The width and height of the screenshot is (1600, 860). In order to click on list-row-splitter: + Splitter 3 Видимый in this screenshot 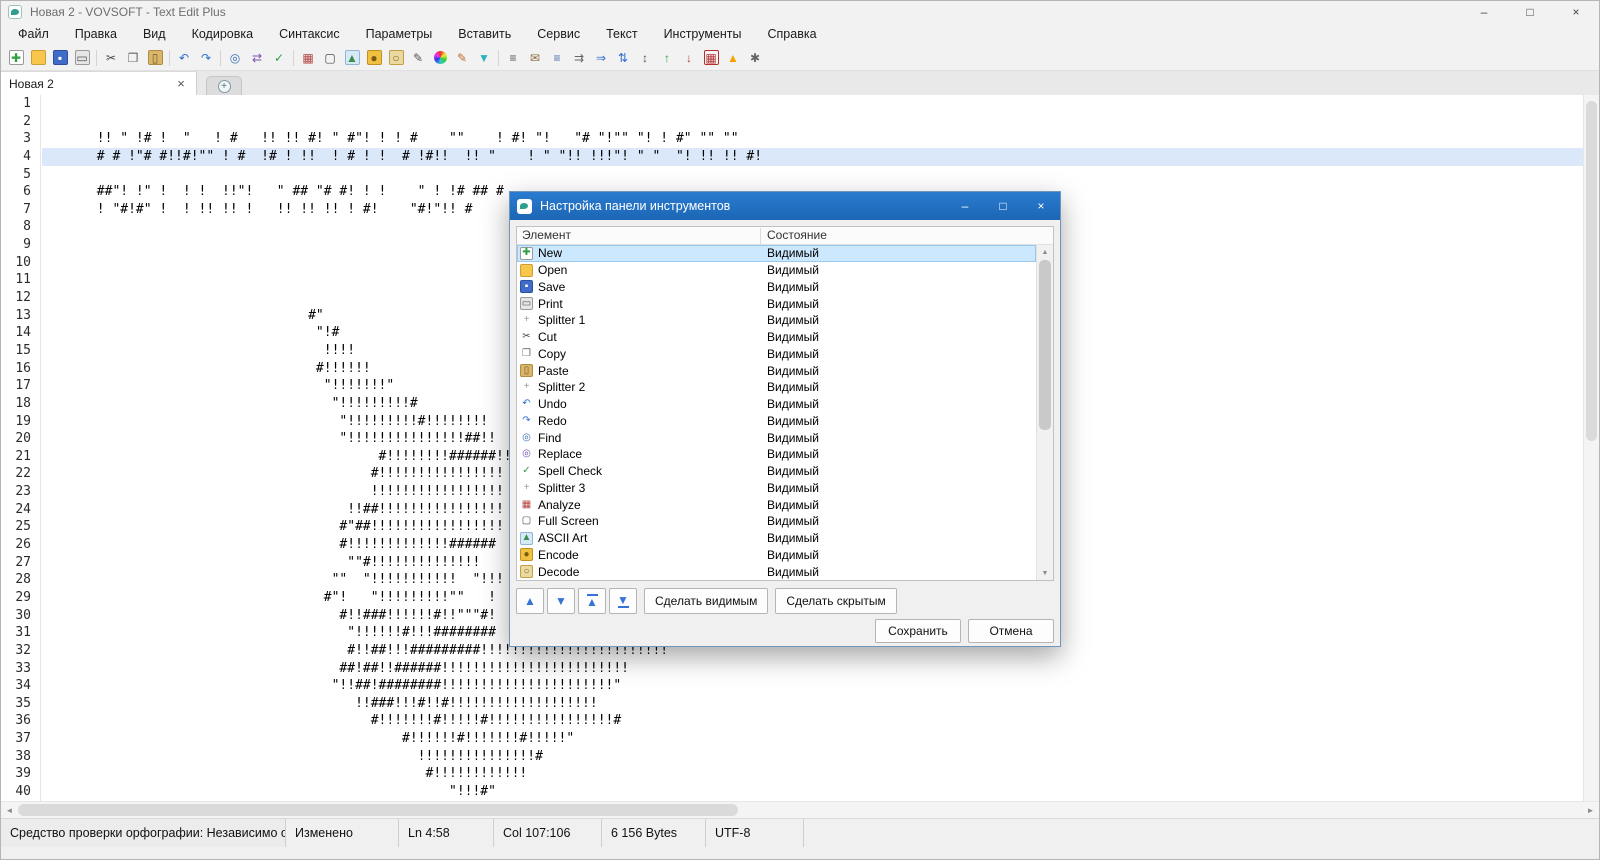, I will do `click(776, 488)`.